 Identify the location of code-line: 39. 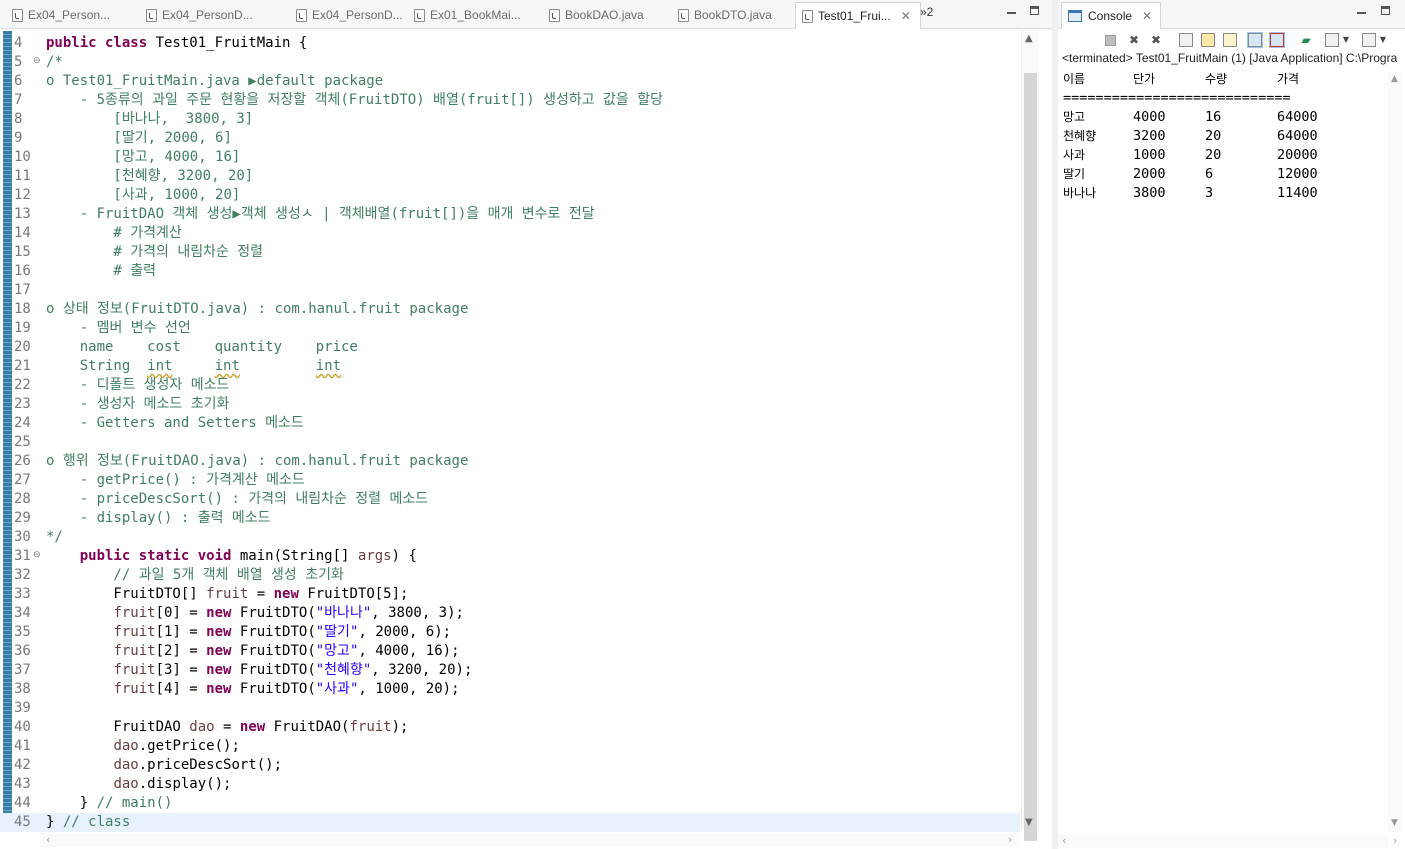
(510, 708).